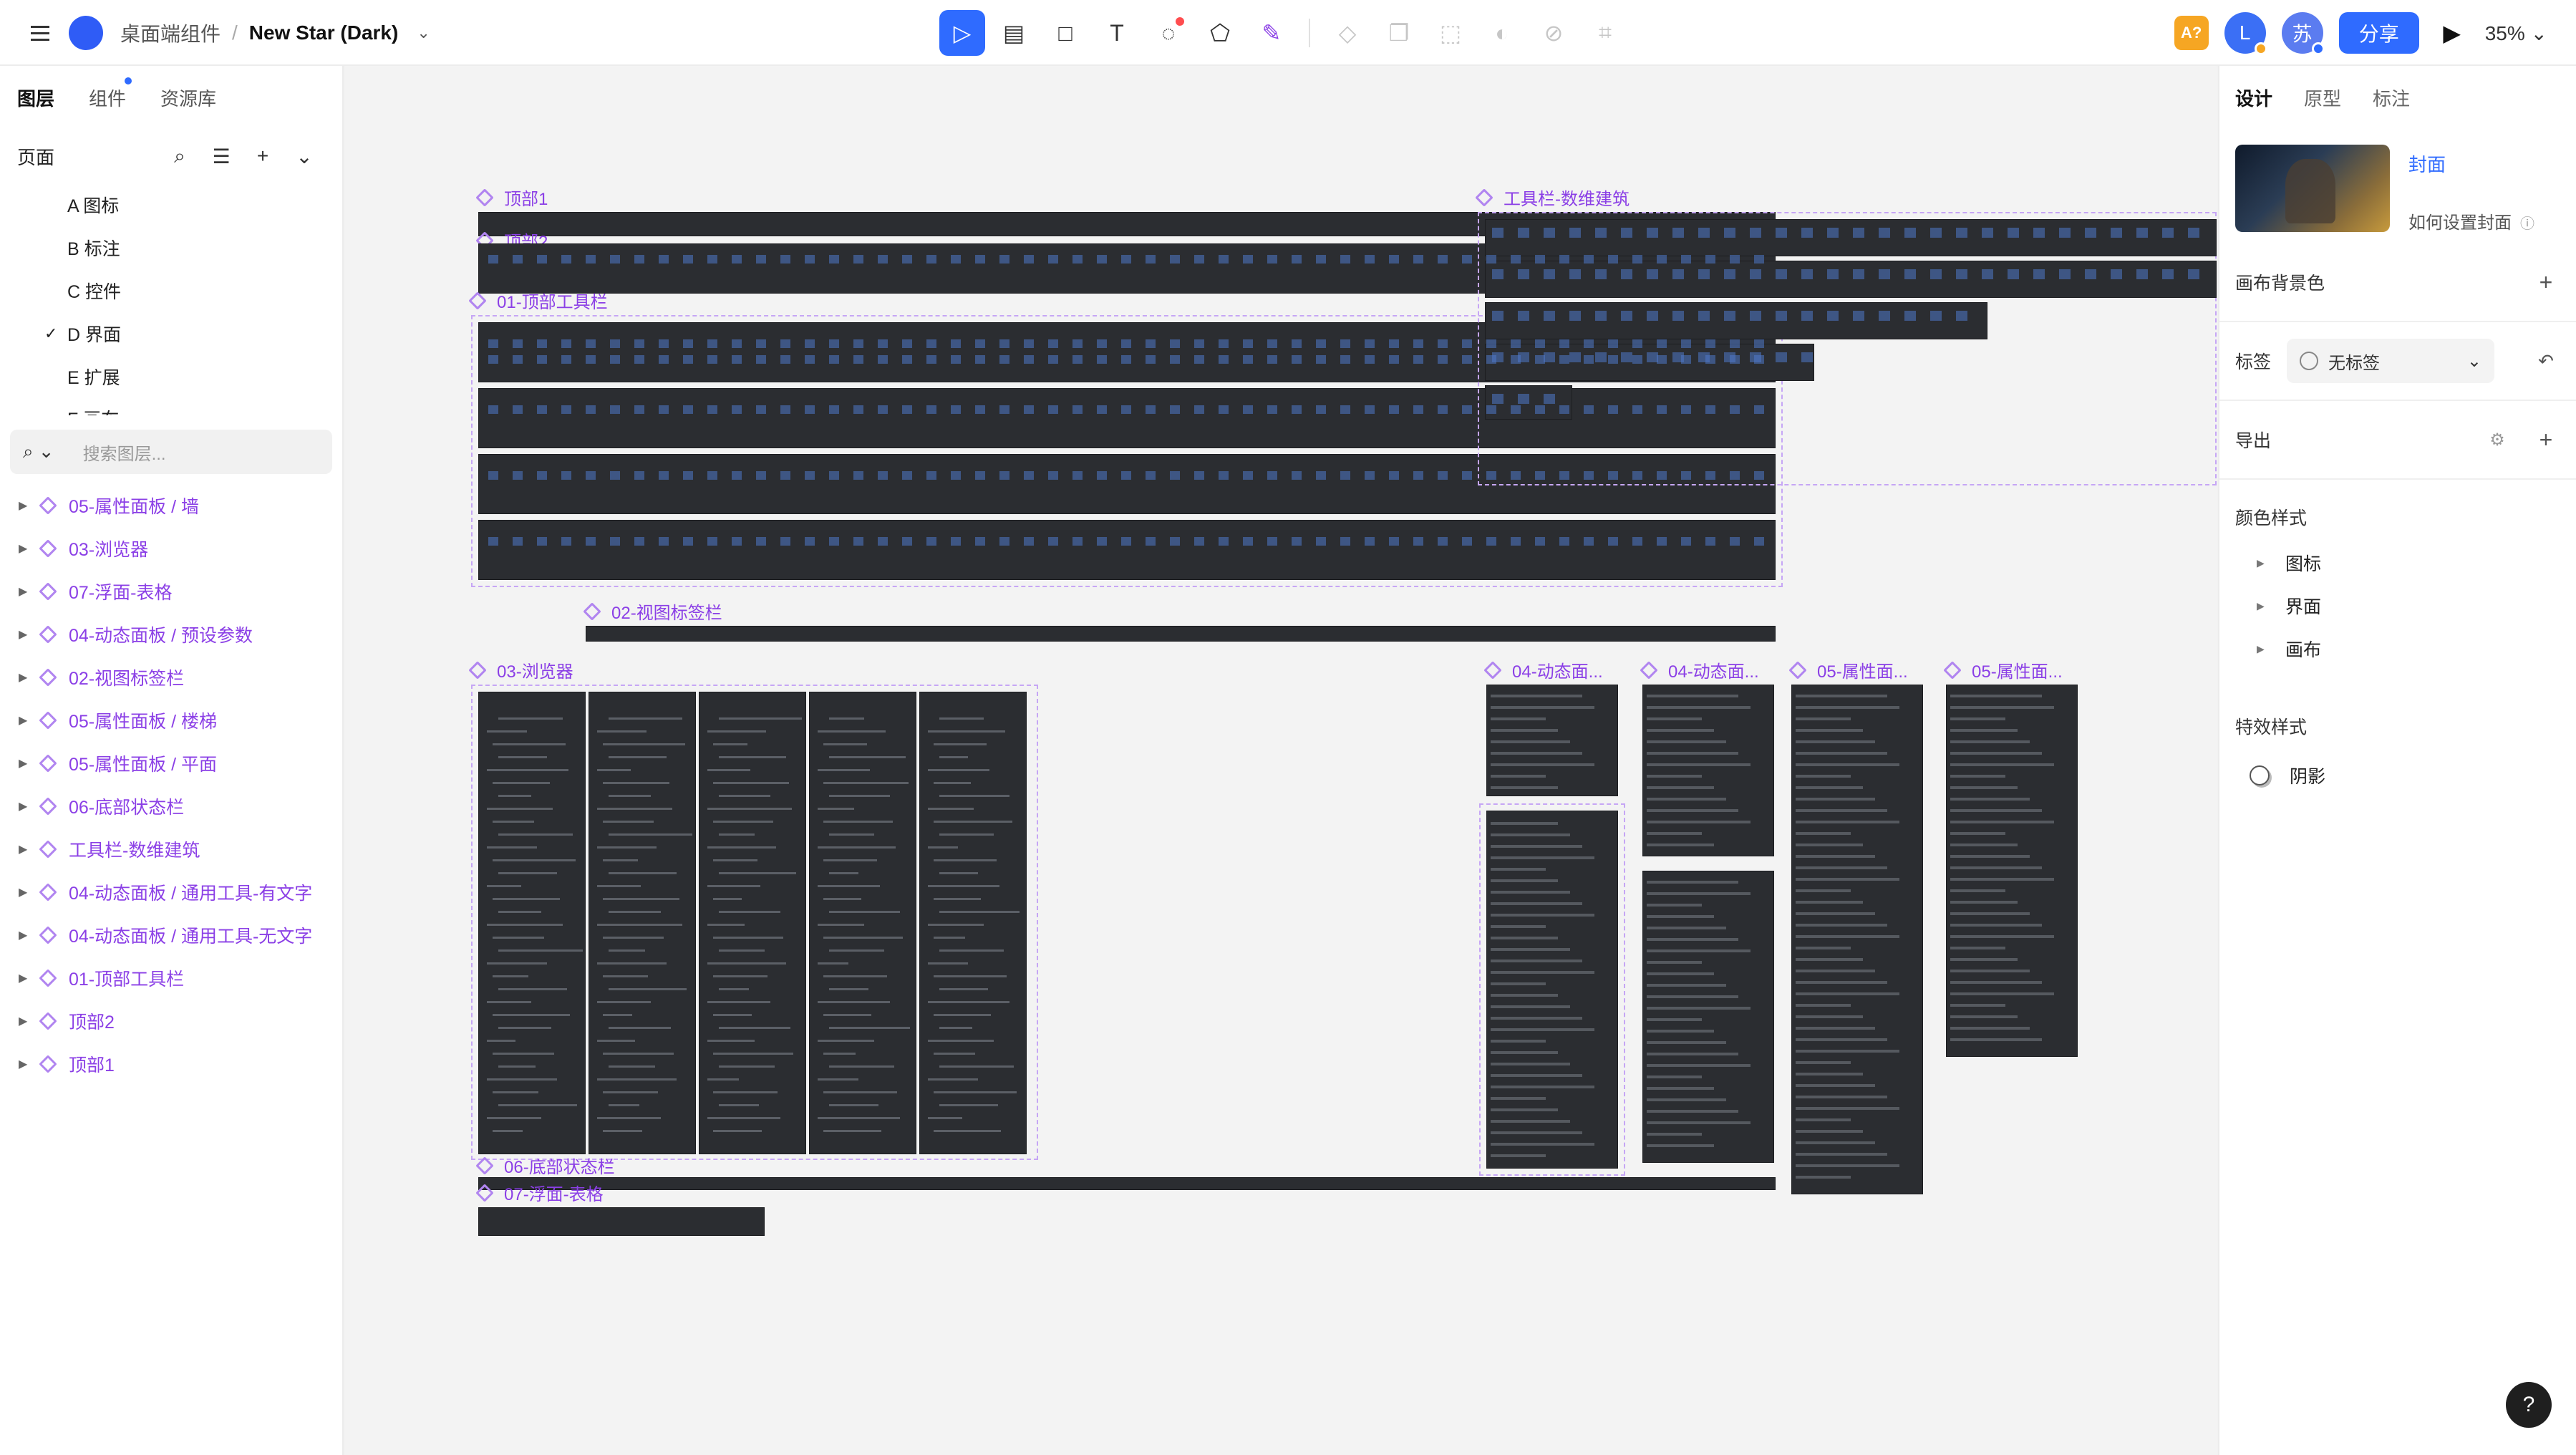  I want to click on move-tool-icon: ▷, so click(962, 33).